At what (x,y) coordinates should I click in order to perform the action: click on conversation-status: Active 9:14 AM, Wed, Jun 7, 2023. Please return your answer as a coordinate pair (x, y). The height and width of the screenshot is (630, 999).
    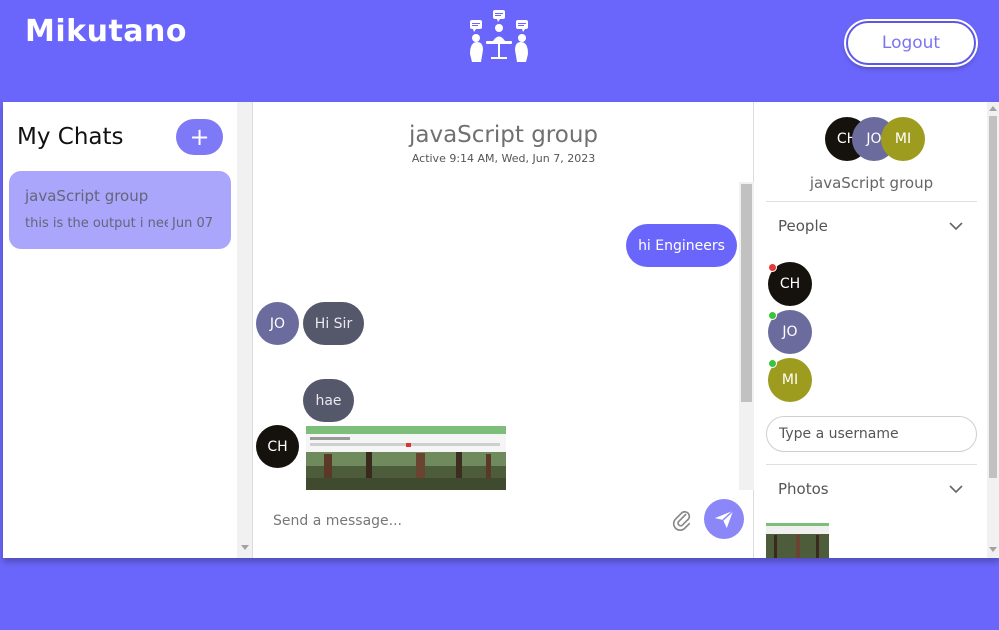
    Looking at the image, I should click on (503, 158).